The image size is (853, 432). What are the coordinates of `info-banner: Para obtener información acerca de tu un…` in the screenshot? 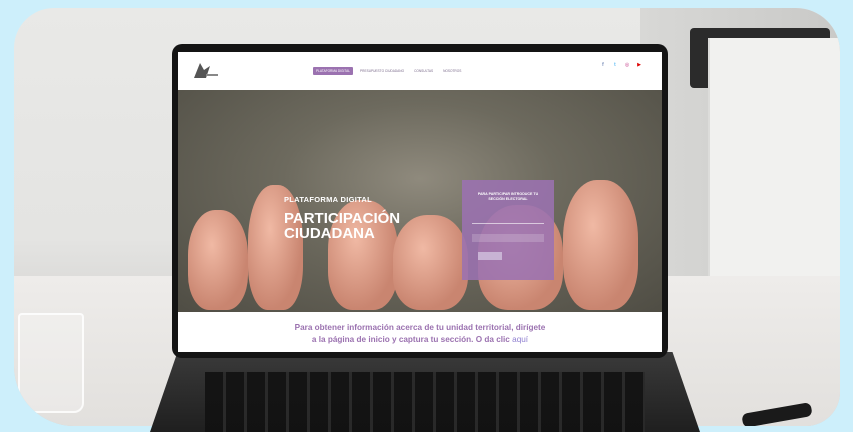 It's located at (420, 332).